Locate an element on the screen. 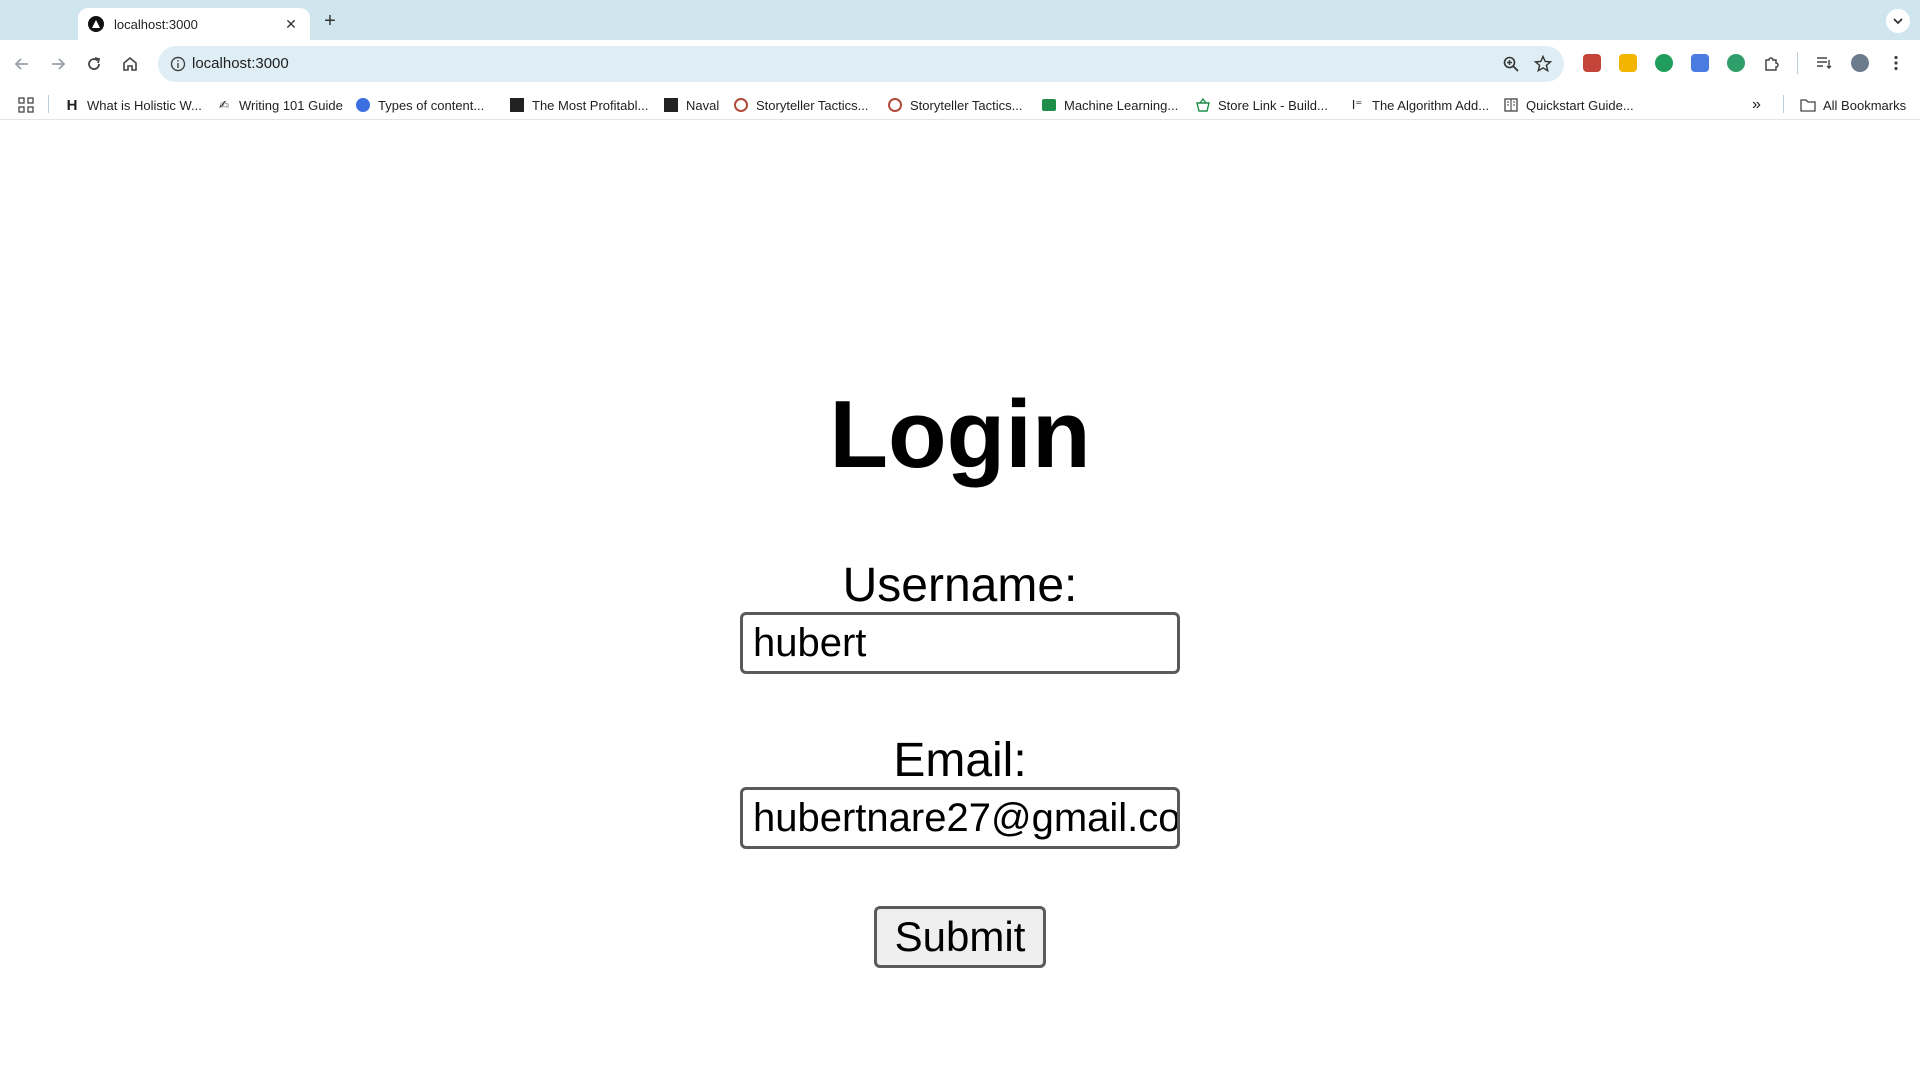 The image size is (1920, 1080). bookmark-star-icon is located at coordinates (1543, 63).